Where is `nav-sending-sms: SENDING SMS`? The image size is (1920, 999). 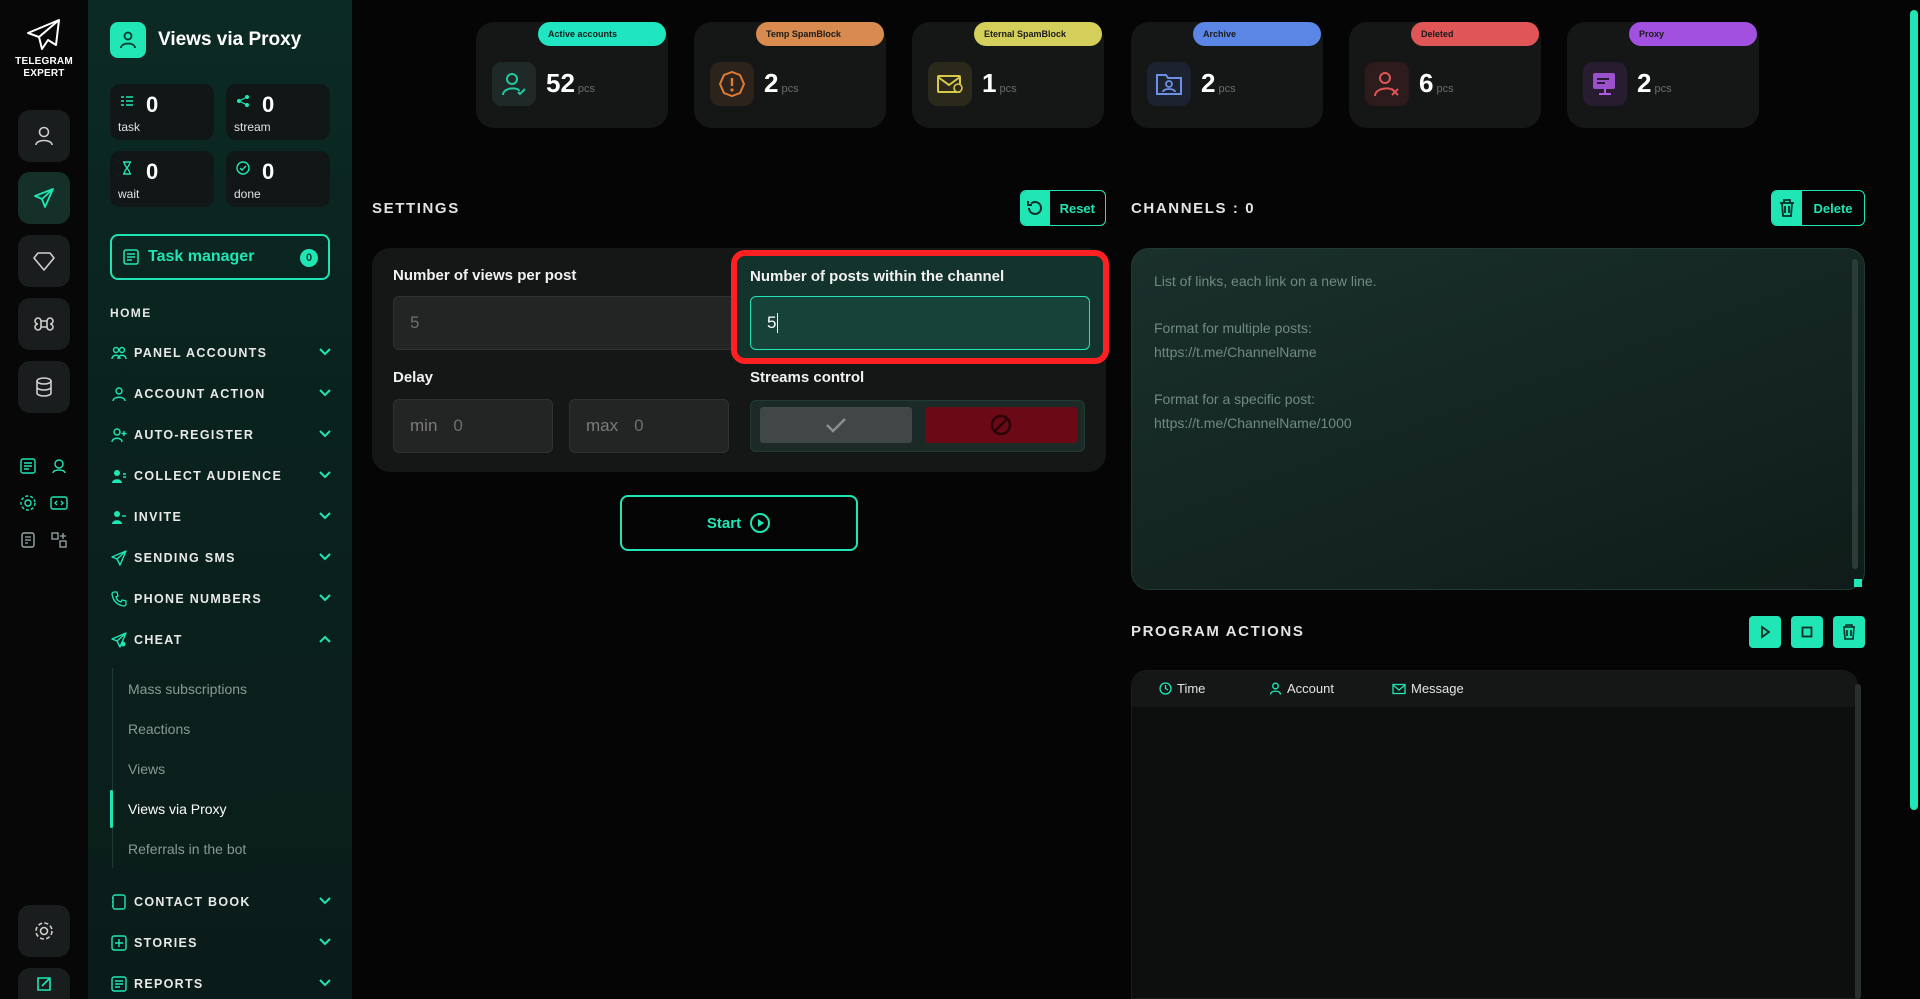
nav-sending-sms: SENDING SMS is located at coordinates (221, 558).